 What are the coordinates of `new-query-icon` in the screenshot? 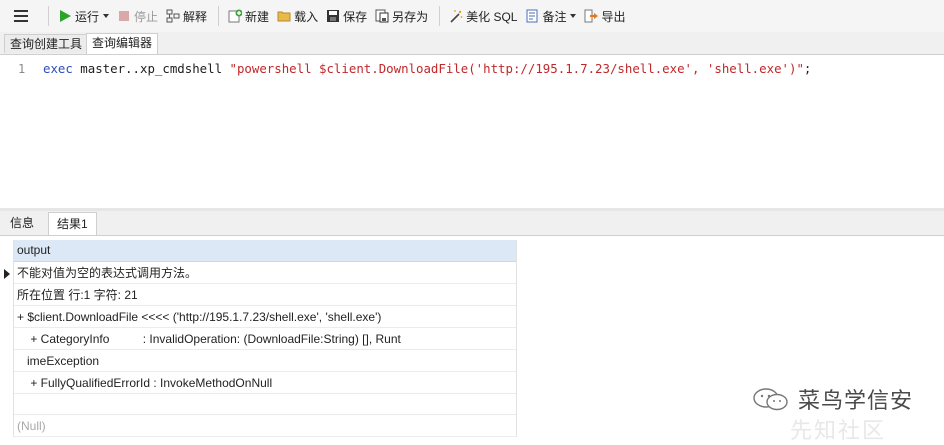 It's located at (235, 16).